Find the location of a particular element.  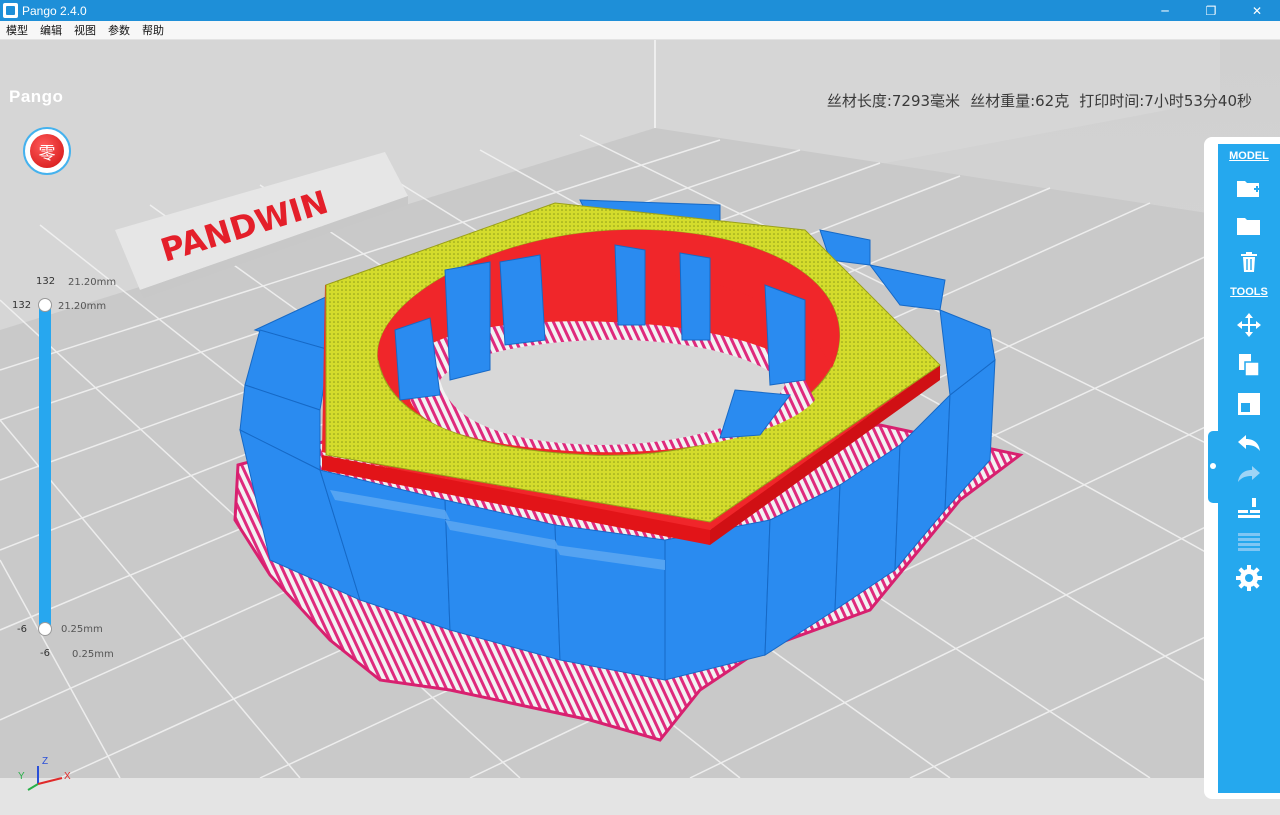

print-time: 打印时间:7小时53分40秒 is located at coordinates (1165, 101).